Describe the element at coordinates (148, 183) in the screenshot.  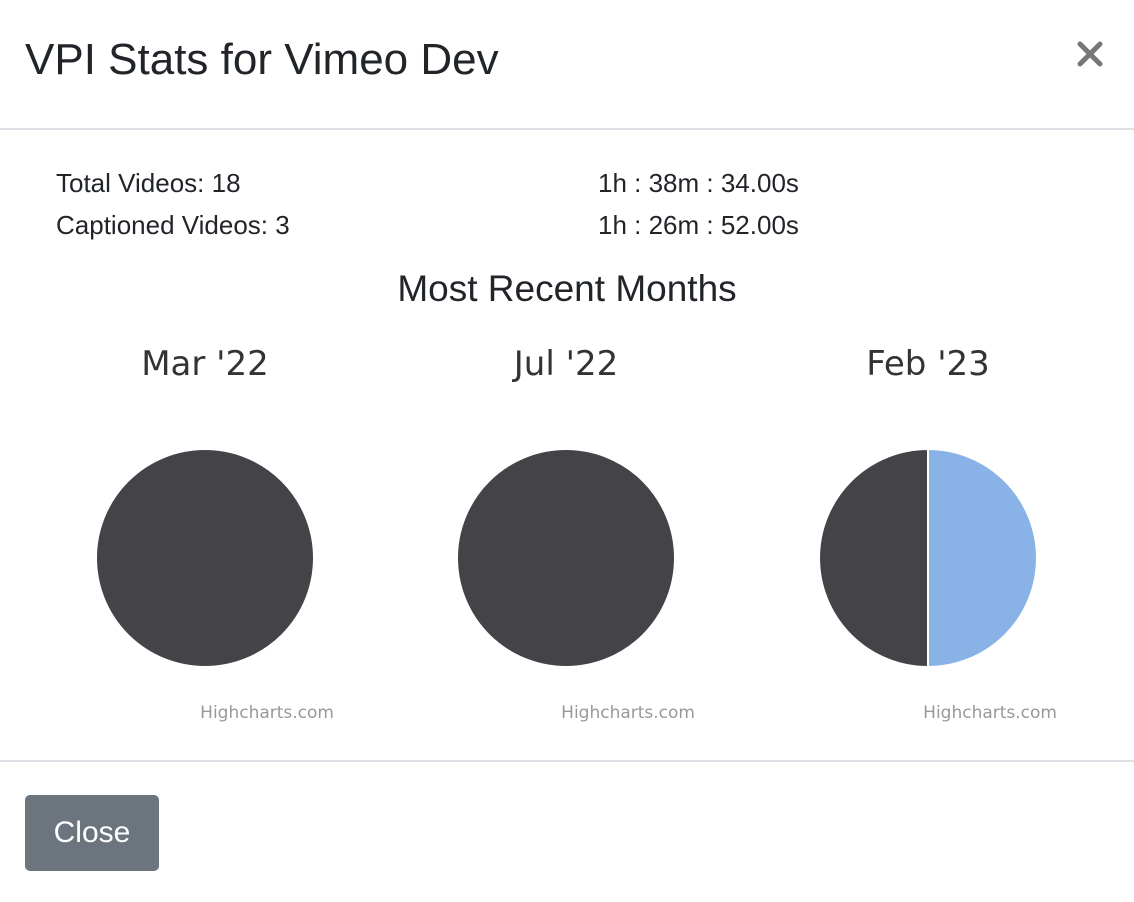
I see `total-videos-label: Total Videos: 18` at that location.